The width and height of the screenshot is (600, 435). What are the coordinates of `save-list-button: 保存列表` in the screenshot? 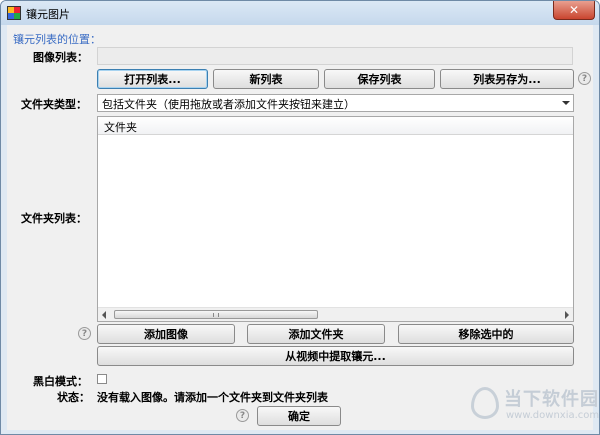 It's located at (379, 79).